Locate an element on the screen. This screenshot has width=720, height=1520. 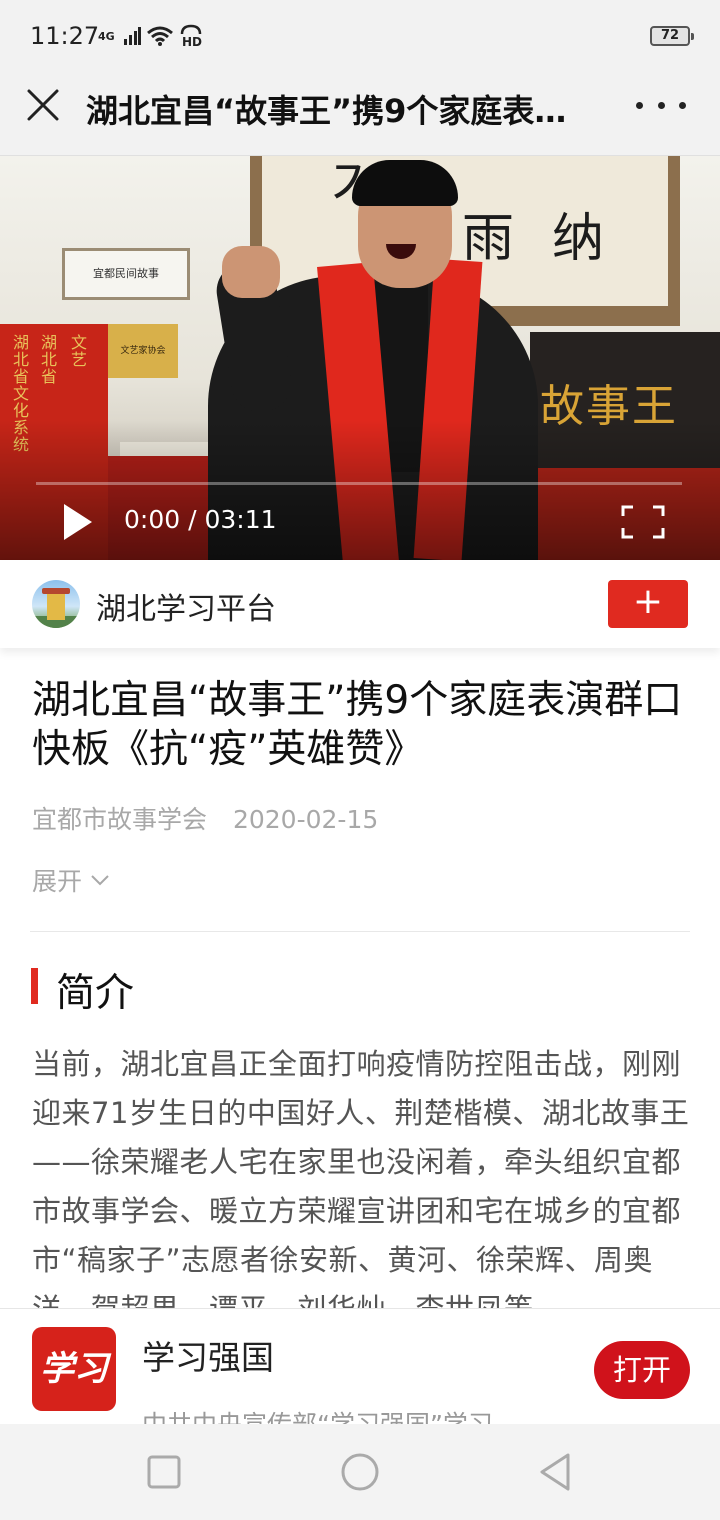
article-title: 湖北宜昌“故事王”携9个家庭表演群口快板《抗“疫”英雄赞》 is located at coordinates (357, 725).